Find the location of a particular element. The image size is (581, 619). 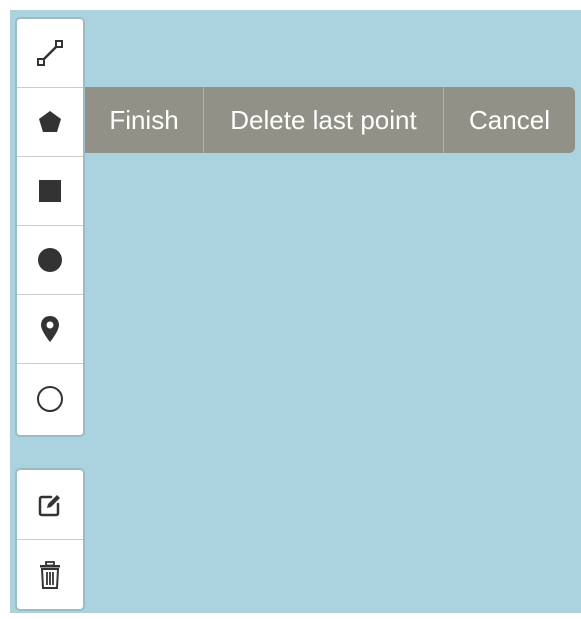

delete-layers-button is located at coordinates (50, 574).